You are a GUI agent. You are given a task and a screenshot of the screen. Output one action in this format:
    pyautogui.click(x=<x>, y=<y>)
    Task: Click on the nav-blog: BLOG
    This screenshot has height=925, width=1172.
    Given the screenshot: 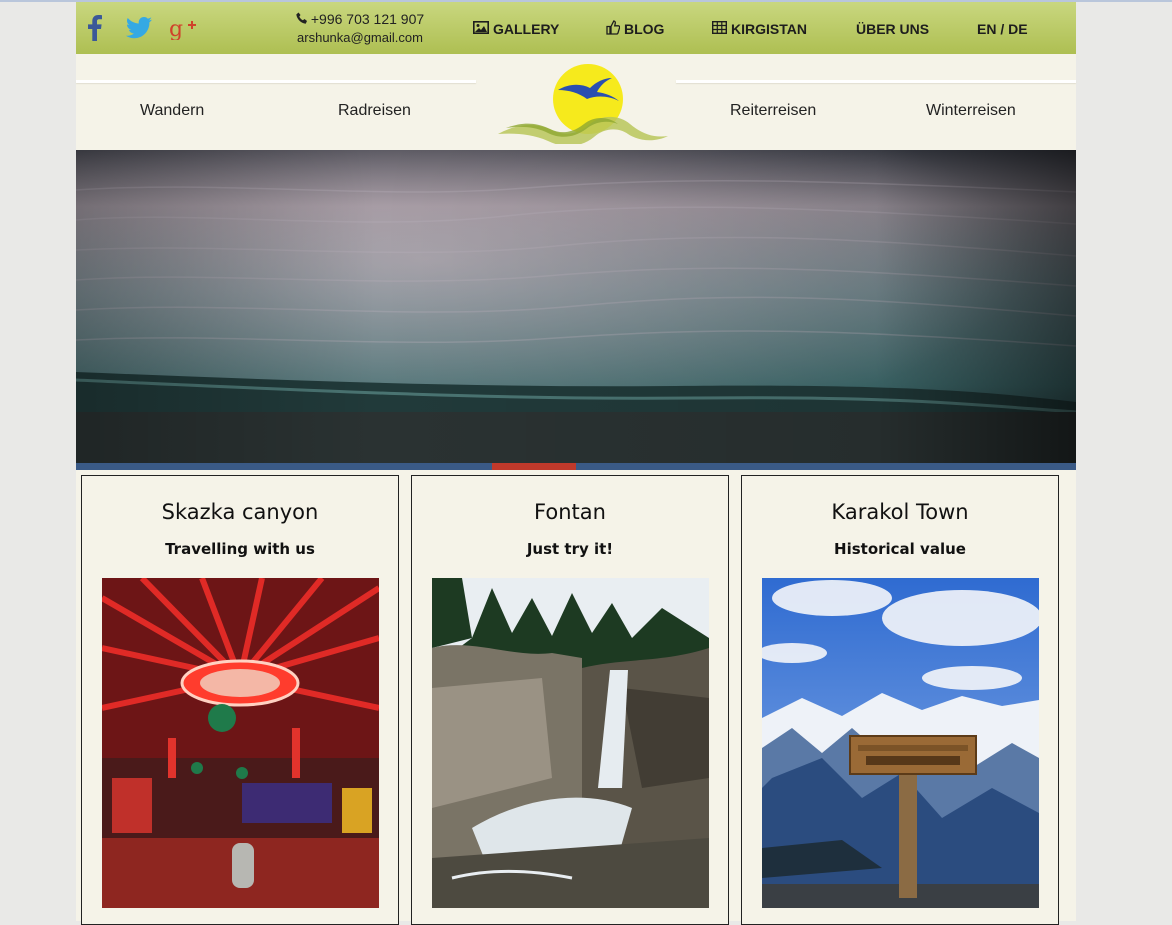 What is the action you would take?
    pyautogui.click(x=635, y=29)
    